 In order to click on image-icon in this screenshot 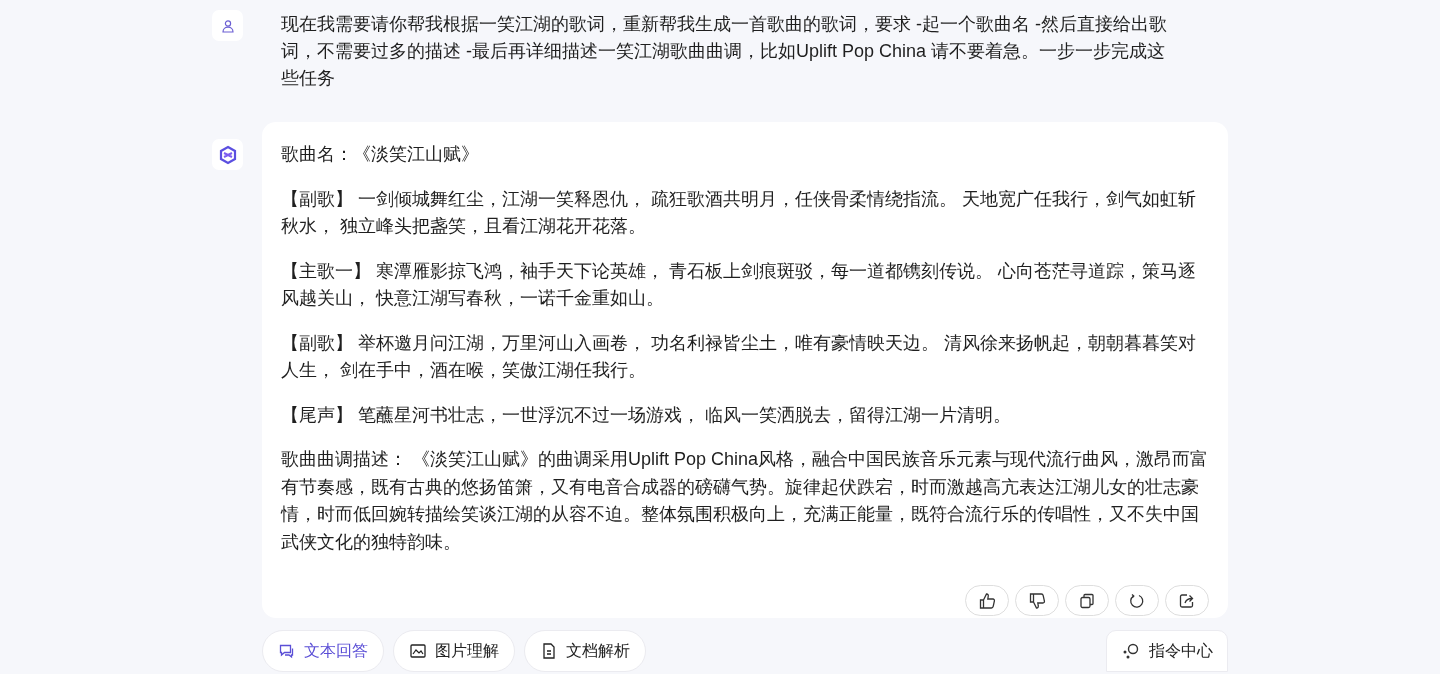, I will do `click(418, 651)`.